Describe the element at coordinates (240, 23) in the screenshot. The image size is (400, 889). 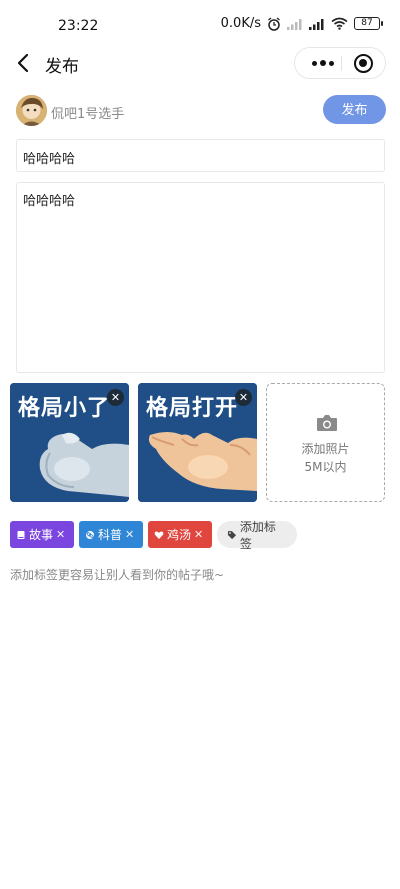
I see `net-speed: 0.0K/s` at that location.